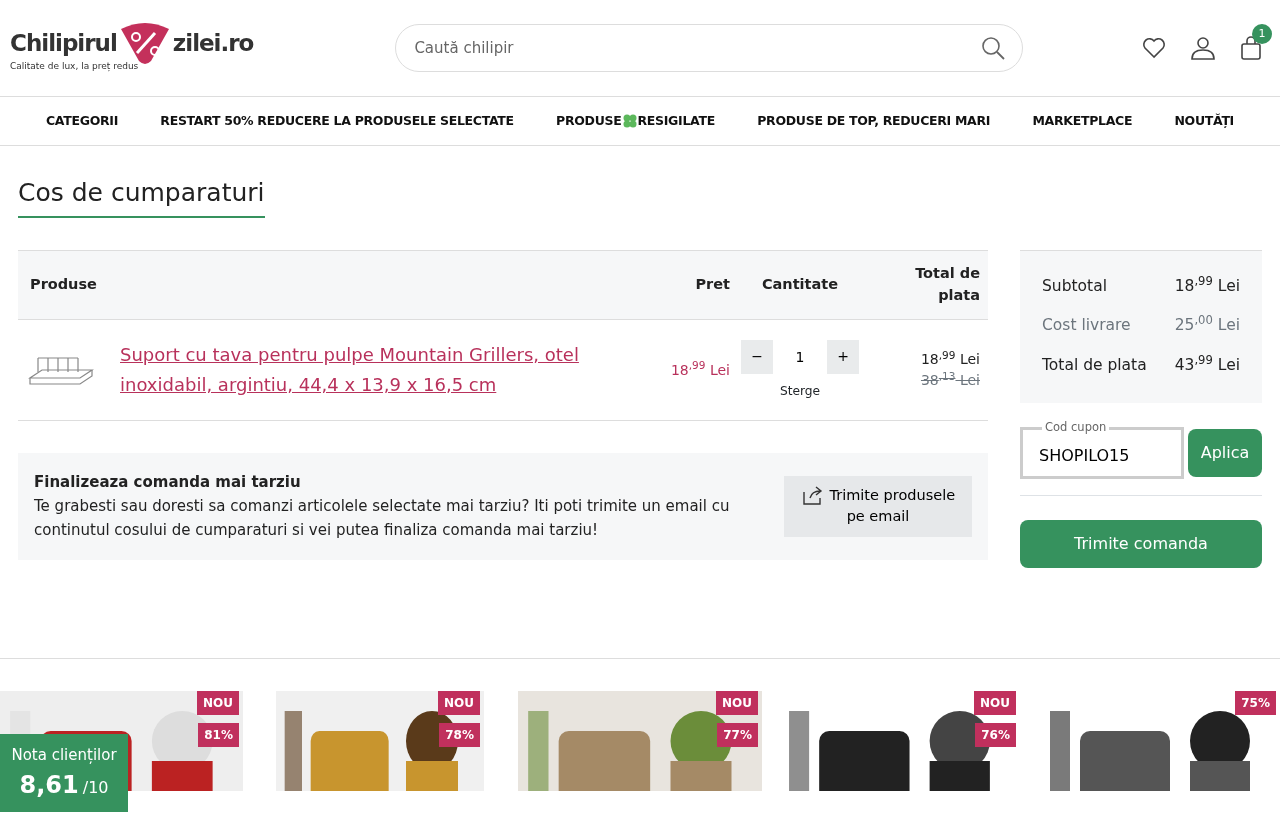 This screenshot has width=1280, height=832. I want to click on column-header: Cantitate, so click(800, 285).